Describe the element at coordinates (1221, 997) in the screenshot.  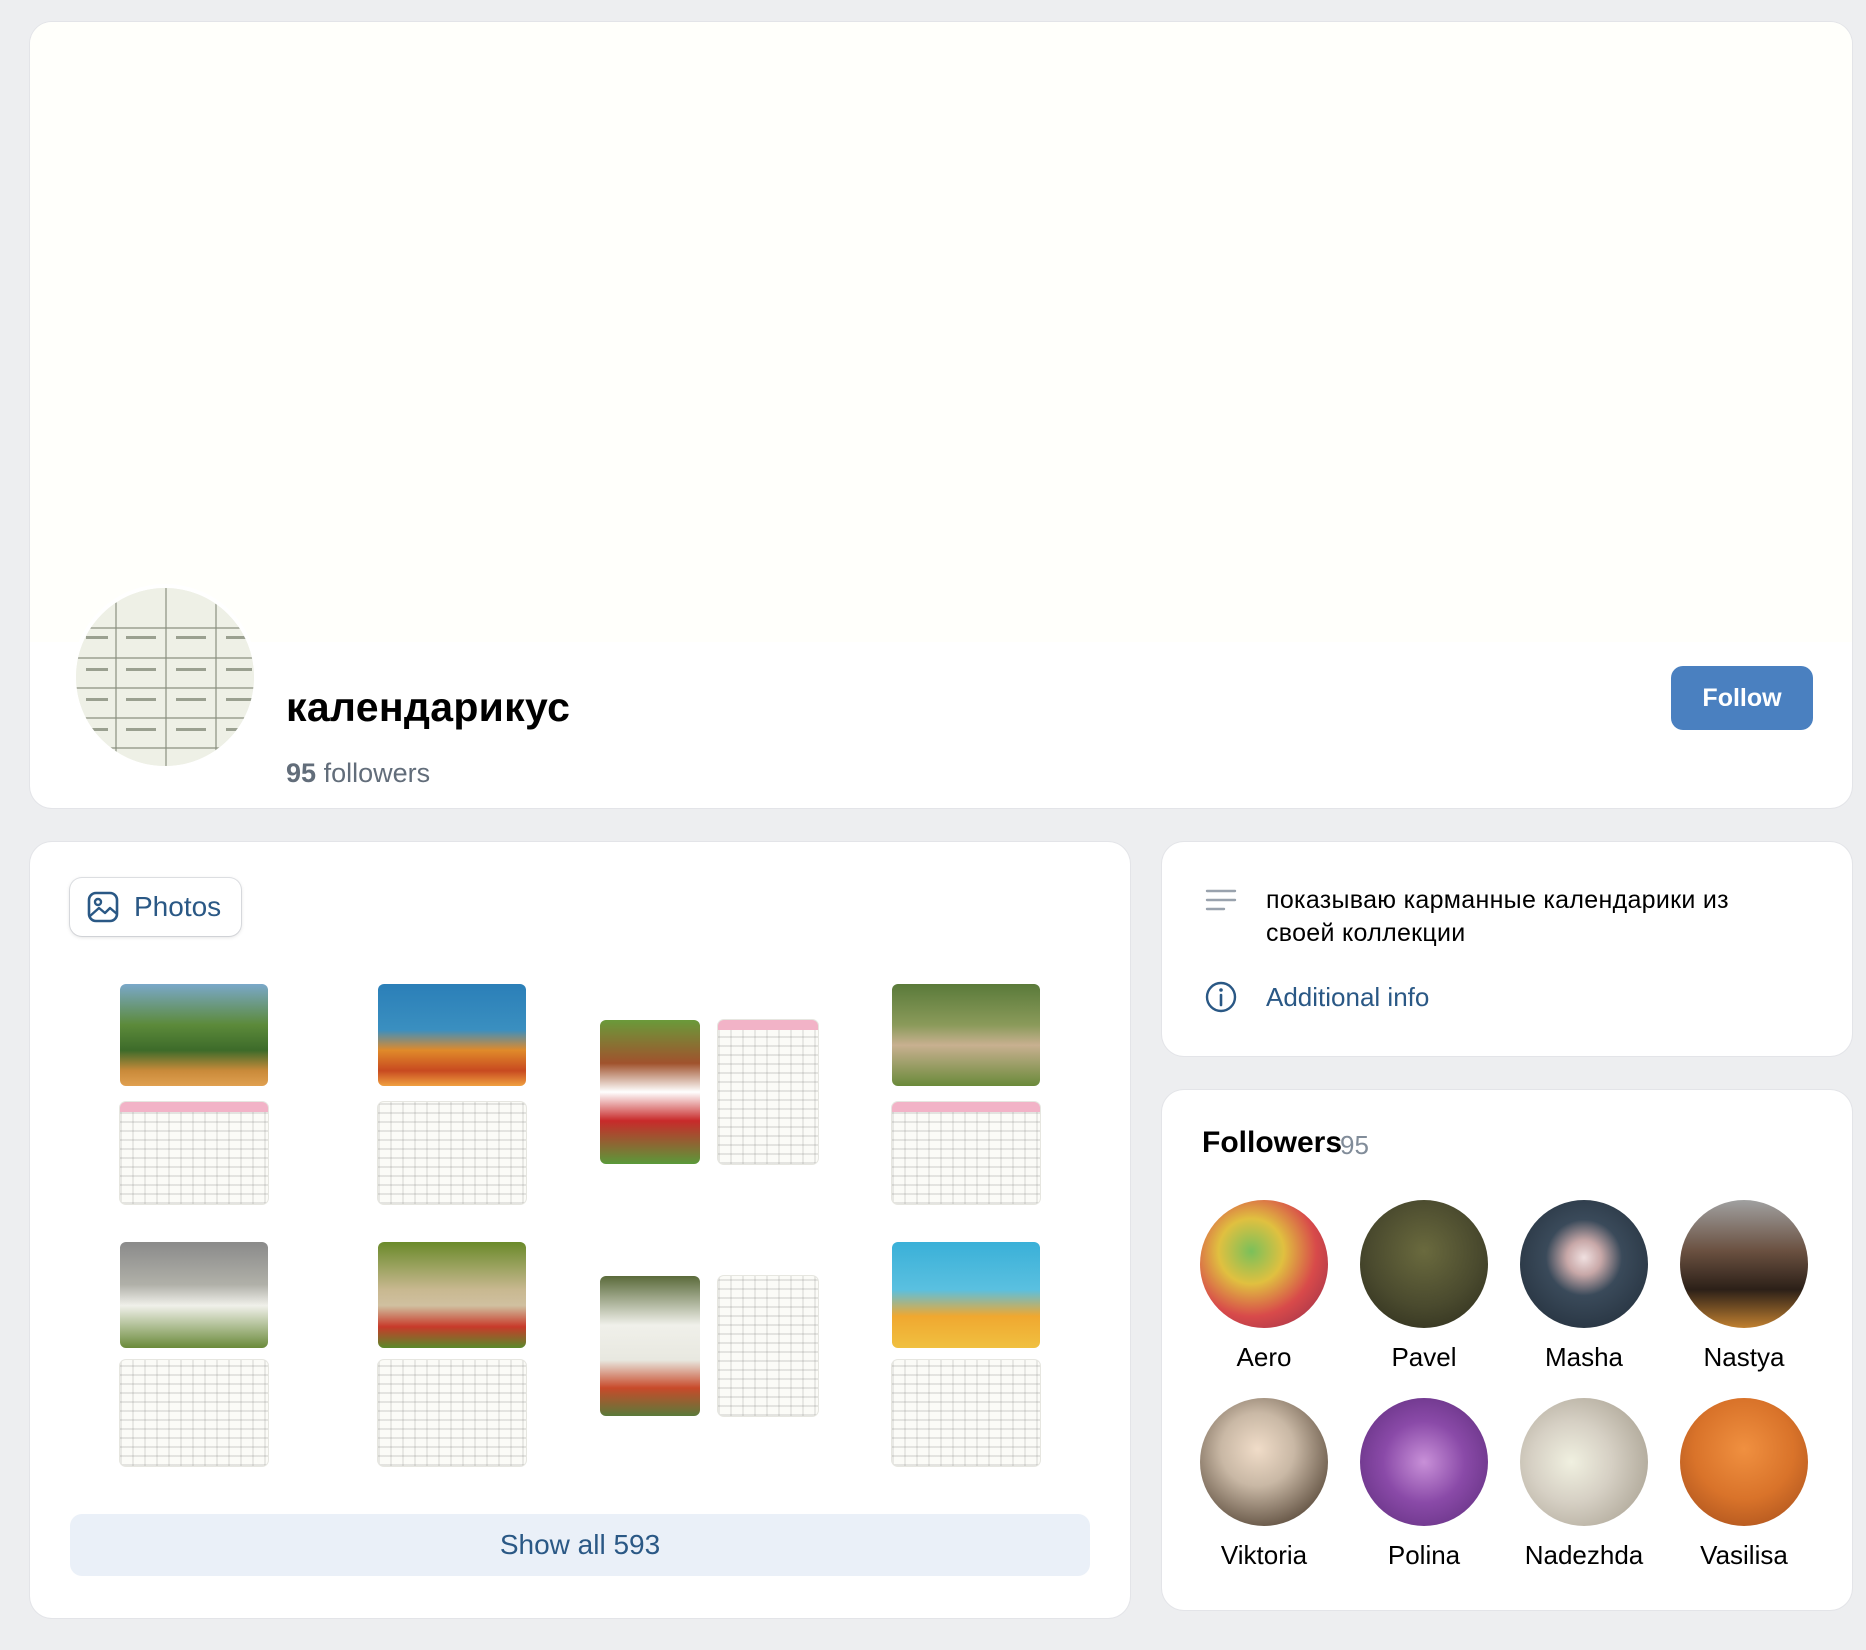
I see `info-icon` at that location.